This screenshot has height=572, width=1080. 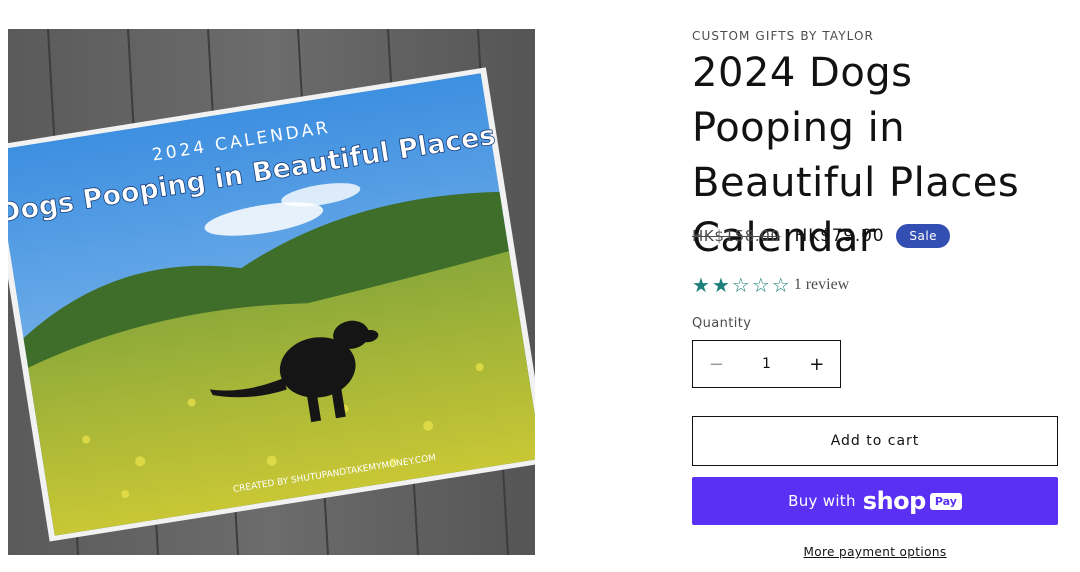 What do you see at coordinates (817, 364) in the screenshot?
I see `quantity-increase-button: +` at bounding box center [817, 364].